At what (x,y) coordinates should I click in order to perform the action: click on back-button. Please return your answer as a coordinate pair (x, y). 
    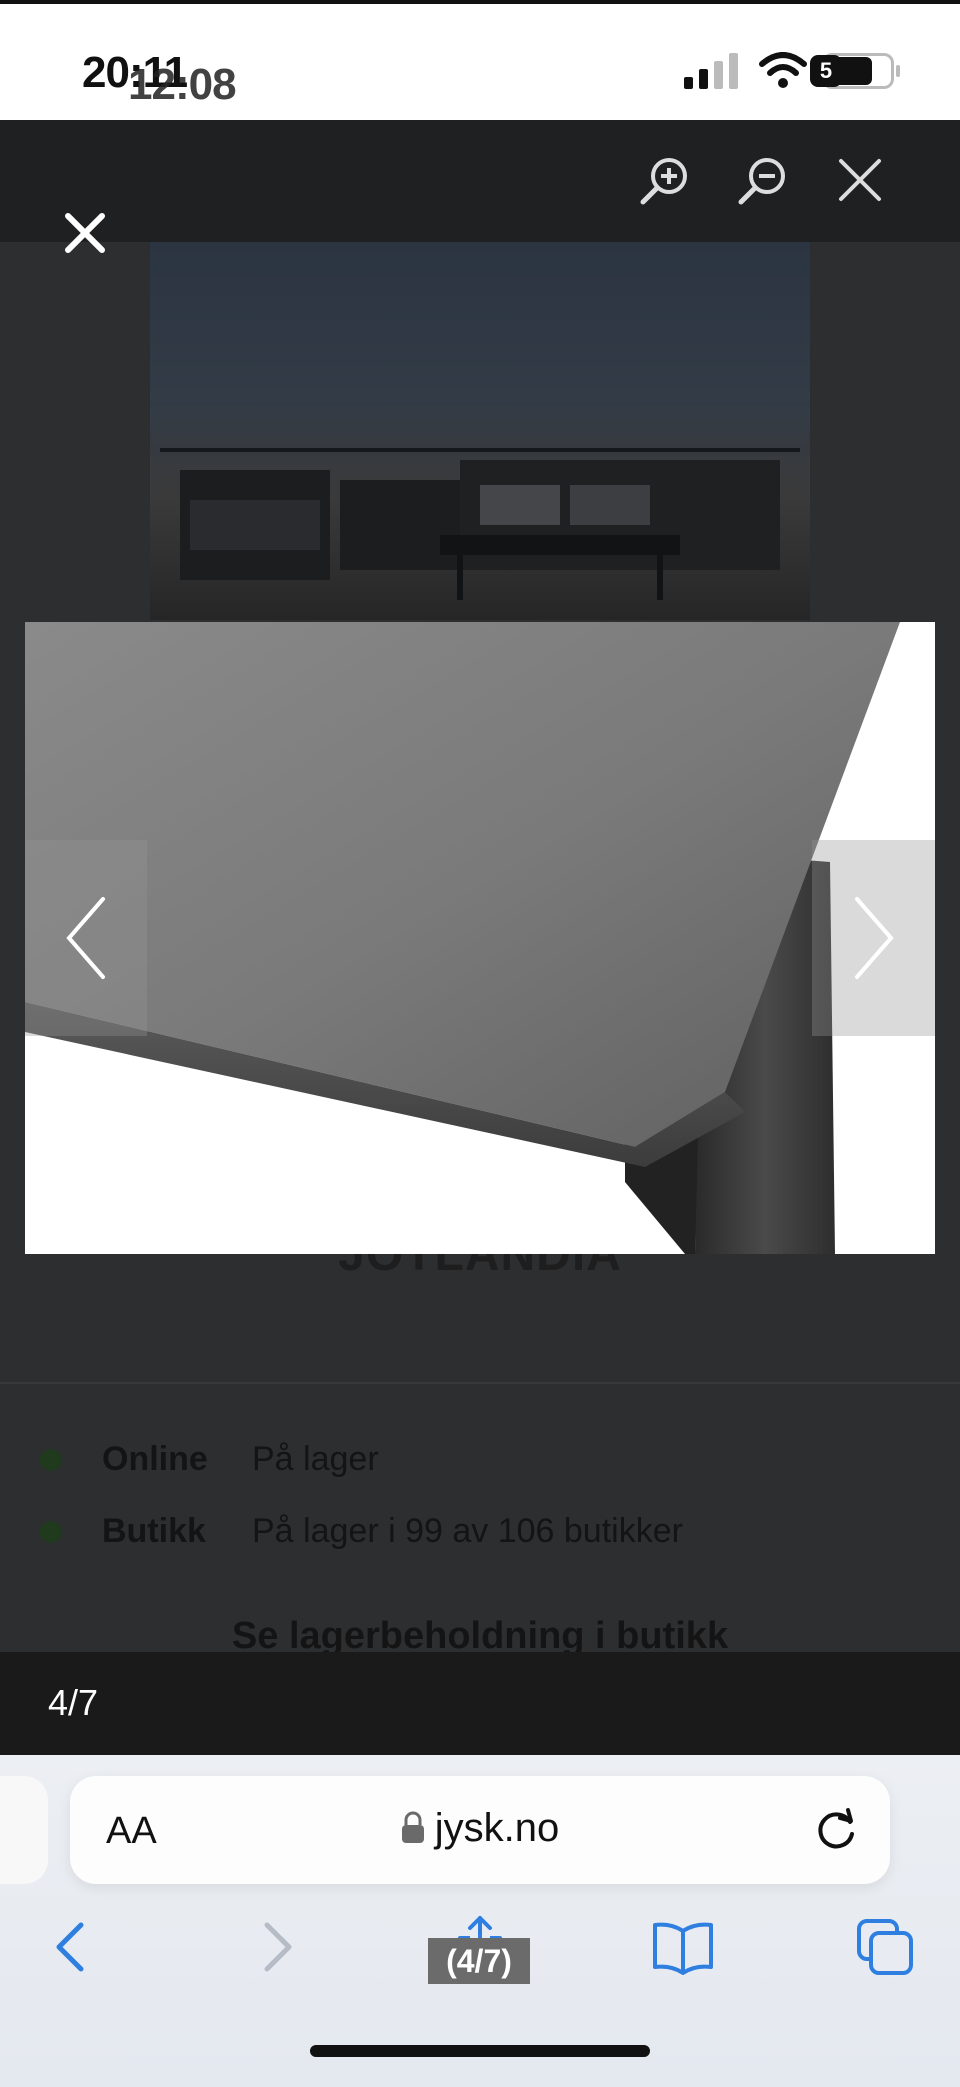
    Looking at the image, I should click on (71, 1947).